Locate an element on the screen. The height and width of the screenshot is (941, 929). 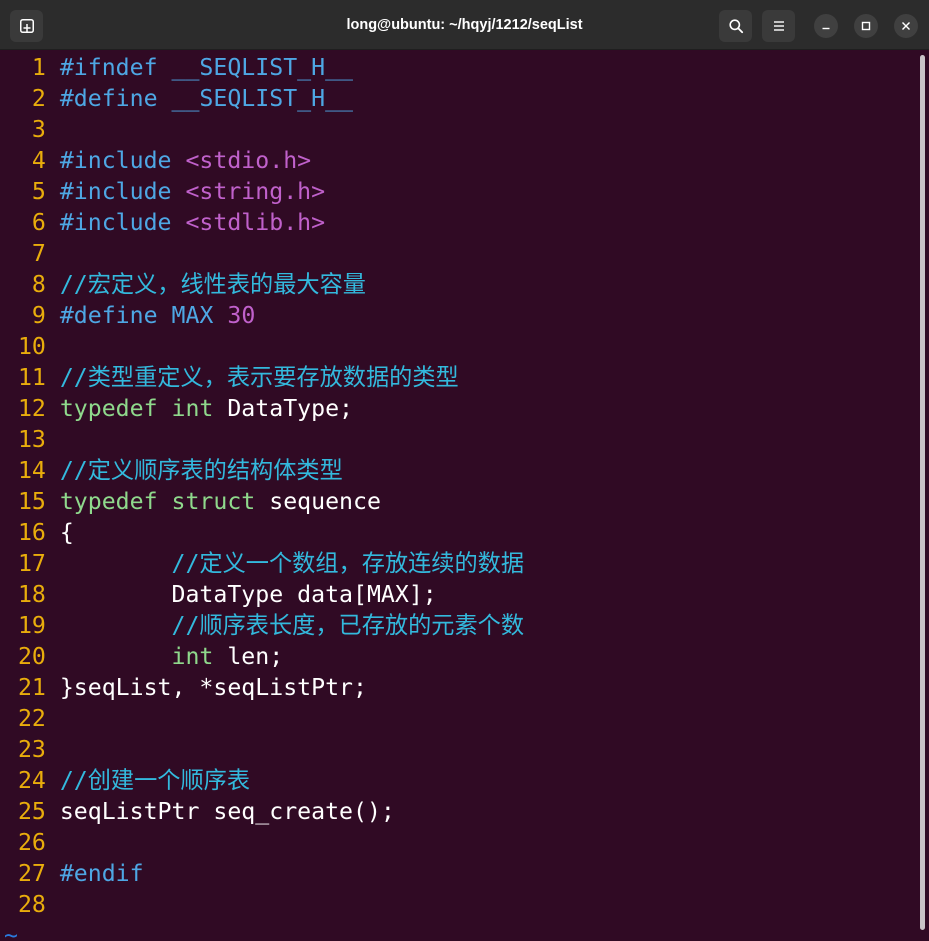
hamburger-menu-icon is located at coordinates (778, 26).